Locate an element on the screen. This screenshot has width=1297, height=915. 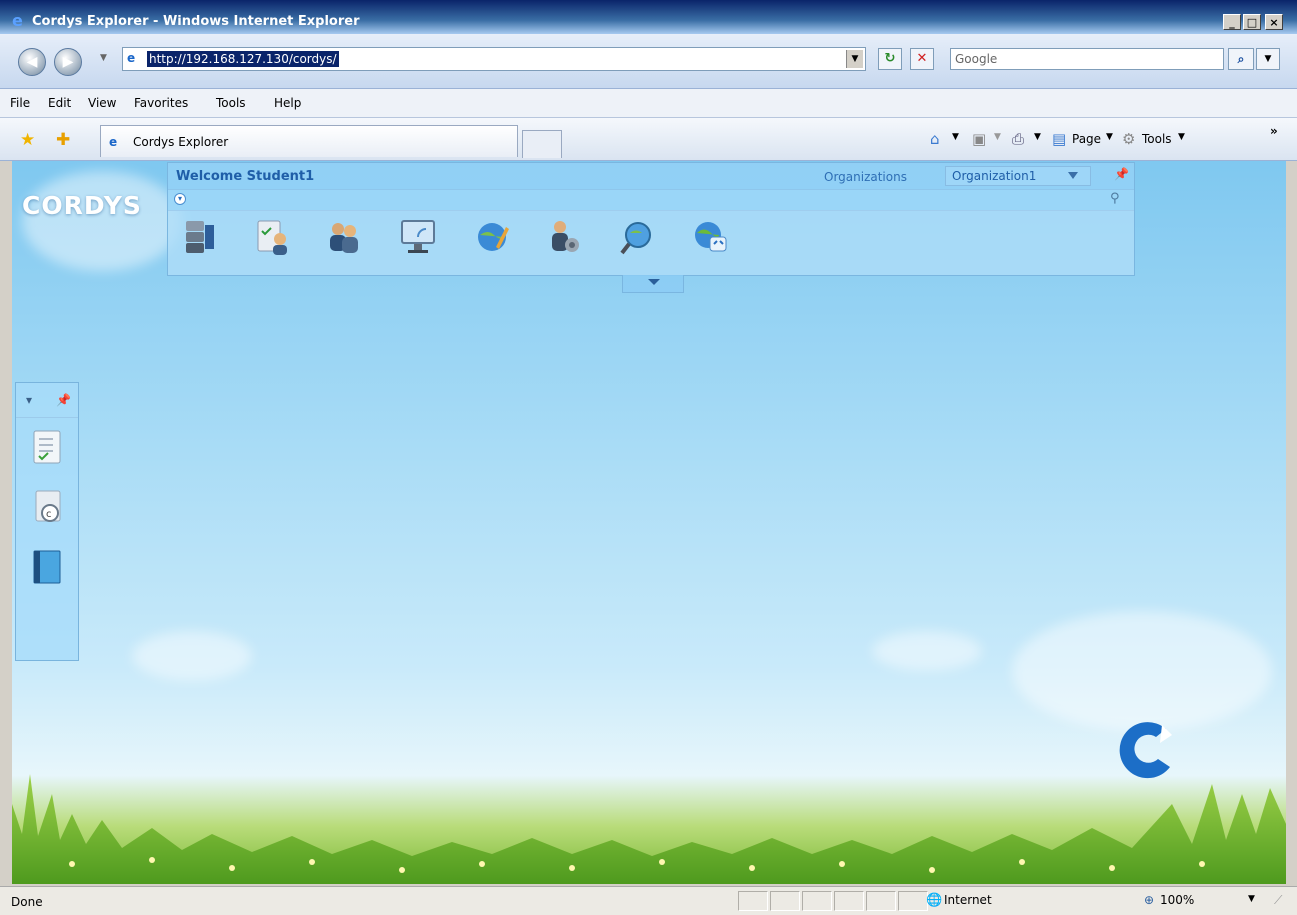
page-menu-icon: ▤ is located at coordinates (1059, 139).